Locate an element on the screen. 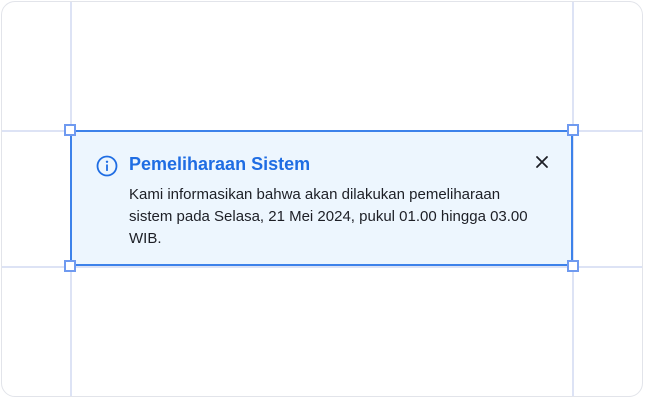 The height and width of the screenshot is (400, 646). resize-handle-bottom-left is located at coordinates (70, 266).